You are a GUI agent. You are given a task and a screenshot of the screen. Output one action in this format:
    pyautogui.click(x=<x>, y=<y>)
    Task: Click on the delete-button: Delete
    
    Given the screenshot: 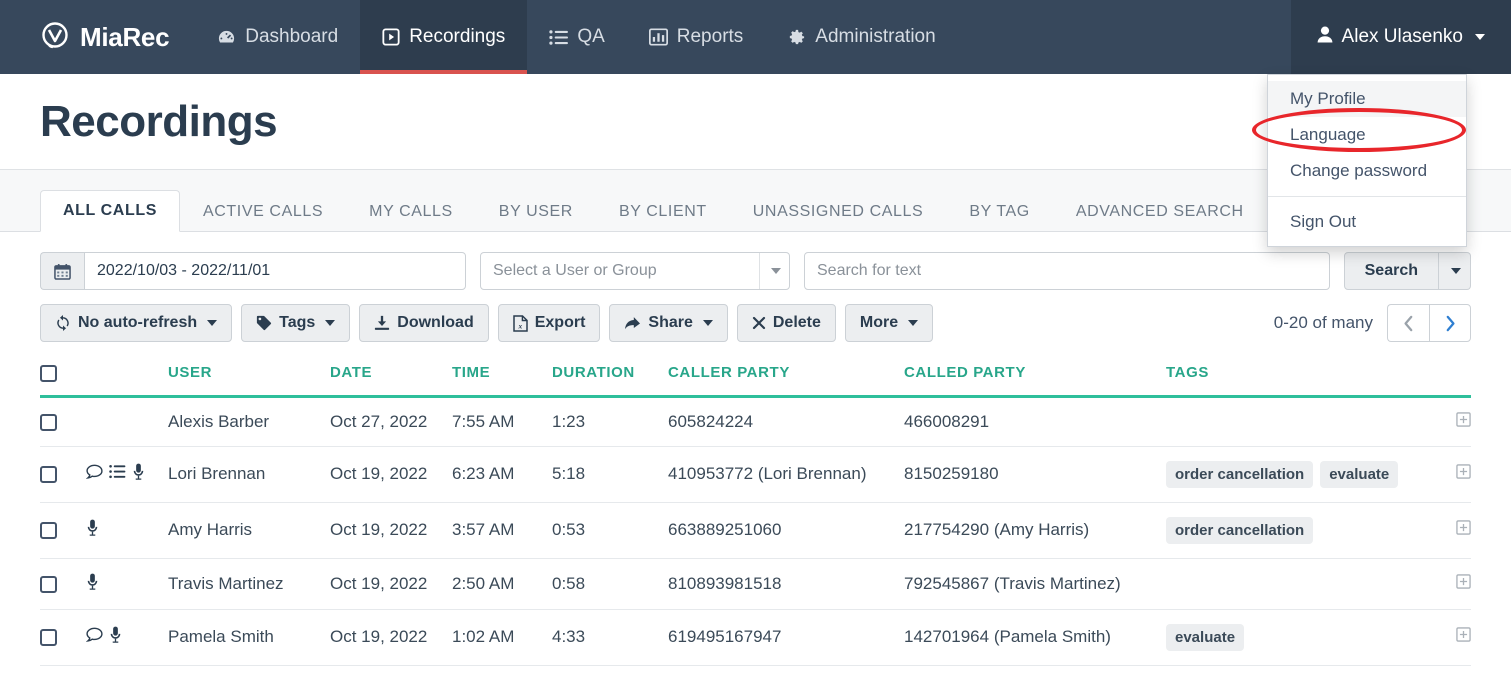 What is the action you would take?
    pyautogui.click(x=786, y=323)
    